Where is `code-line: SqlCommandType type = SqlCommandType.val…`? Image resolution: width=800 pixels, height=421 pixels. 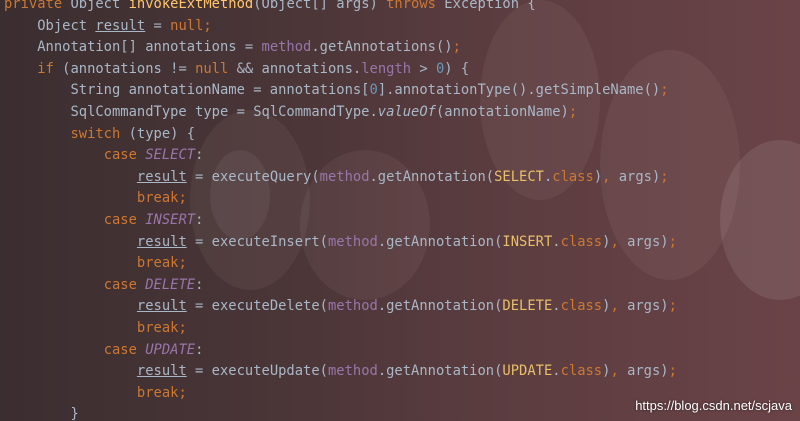 code-line: SqlCommandType type = SqlCommandType.val… is located at coordinates (340, 113).